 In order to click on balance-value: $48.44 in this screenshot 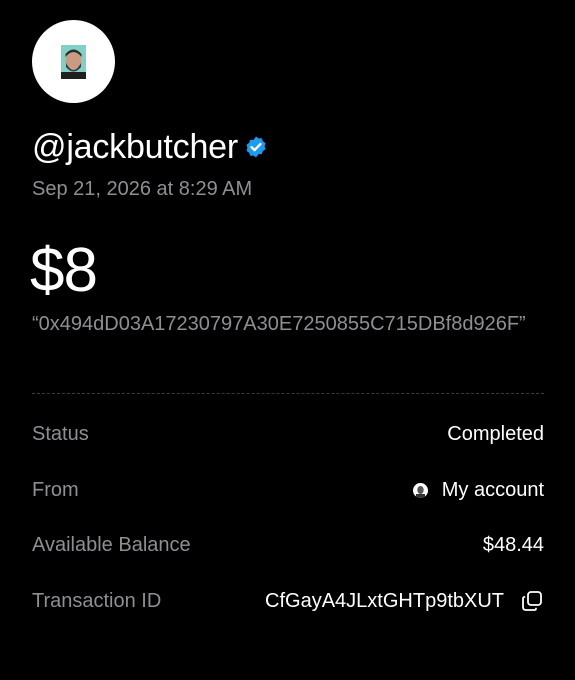, I will do `click(513, 544)`.